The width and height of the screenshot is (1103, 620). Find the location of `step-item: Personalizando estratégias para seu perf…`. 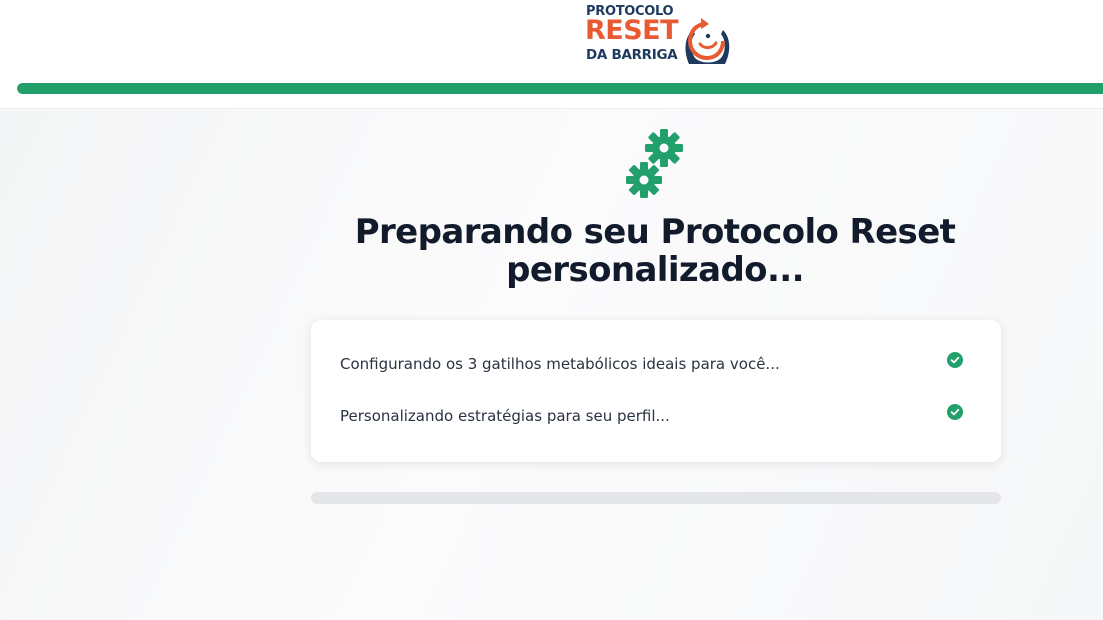

step-item: Personalizando estratégias para seu perf… is located at coordinates (655, 416).